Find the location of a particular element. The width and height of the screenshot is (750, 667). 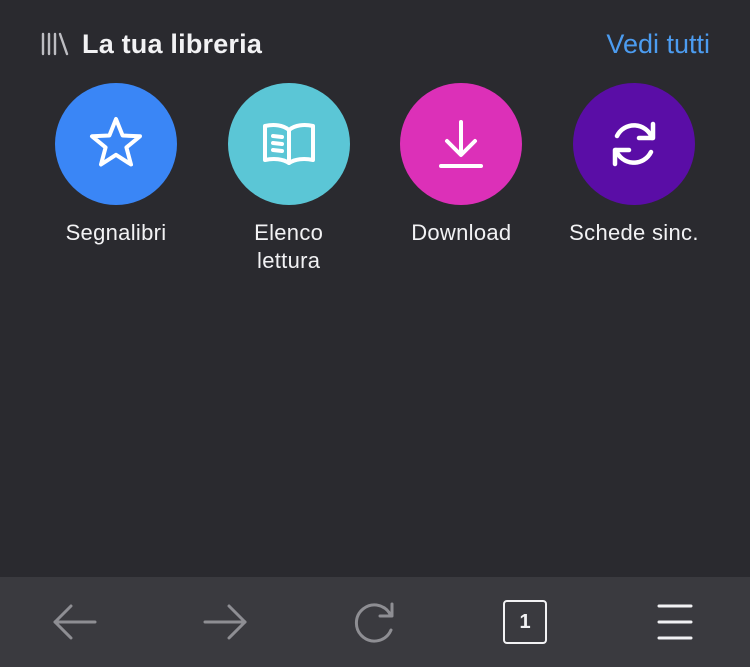

menu-button is located at coordinates (675, 622).